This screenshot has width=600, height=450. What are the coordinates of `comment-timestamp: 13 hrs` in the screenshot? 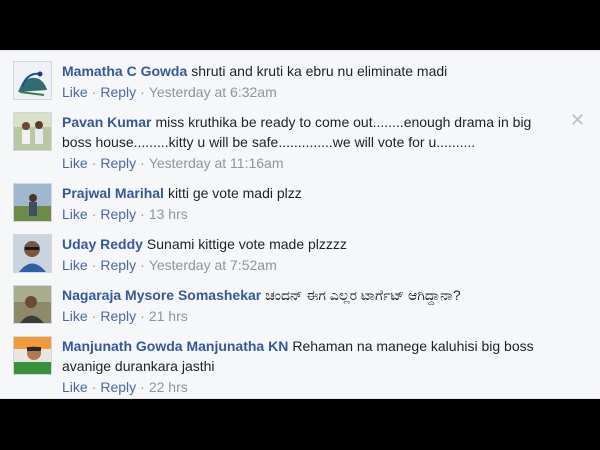 It's located at (168, 214).